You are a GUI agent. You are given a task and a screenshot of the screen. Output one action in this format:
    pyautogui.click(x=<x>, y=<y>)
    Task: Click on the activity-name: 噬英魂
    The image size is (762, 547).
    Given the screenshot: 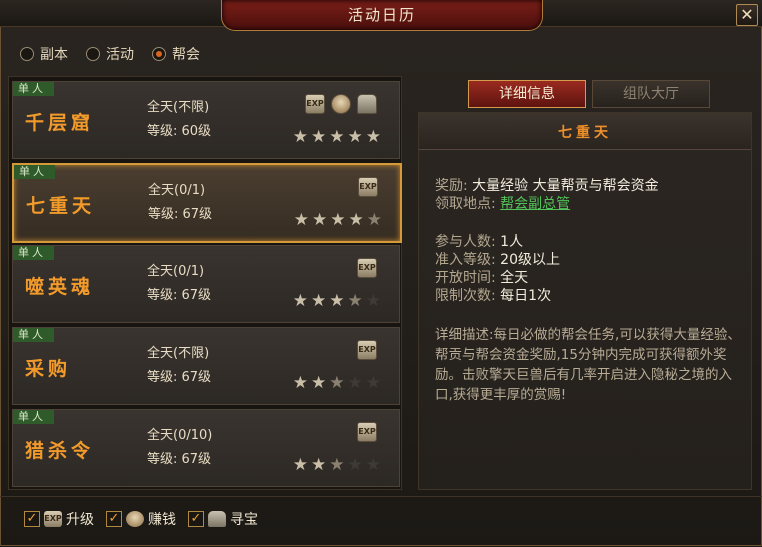 What is the action you would take?
    pyautogui.click(x=60, y=287)
    